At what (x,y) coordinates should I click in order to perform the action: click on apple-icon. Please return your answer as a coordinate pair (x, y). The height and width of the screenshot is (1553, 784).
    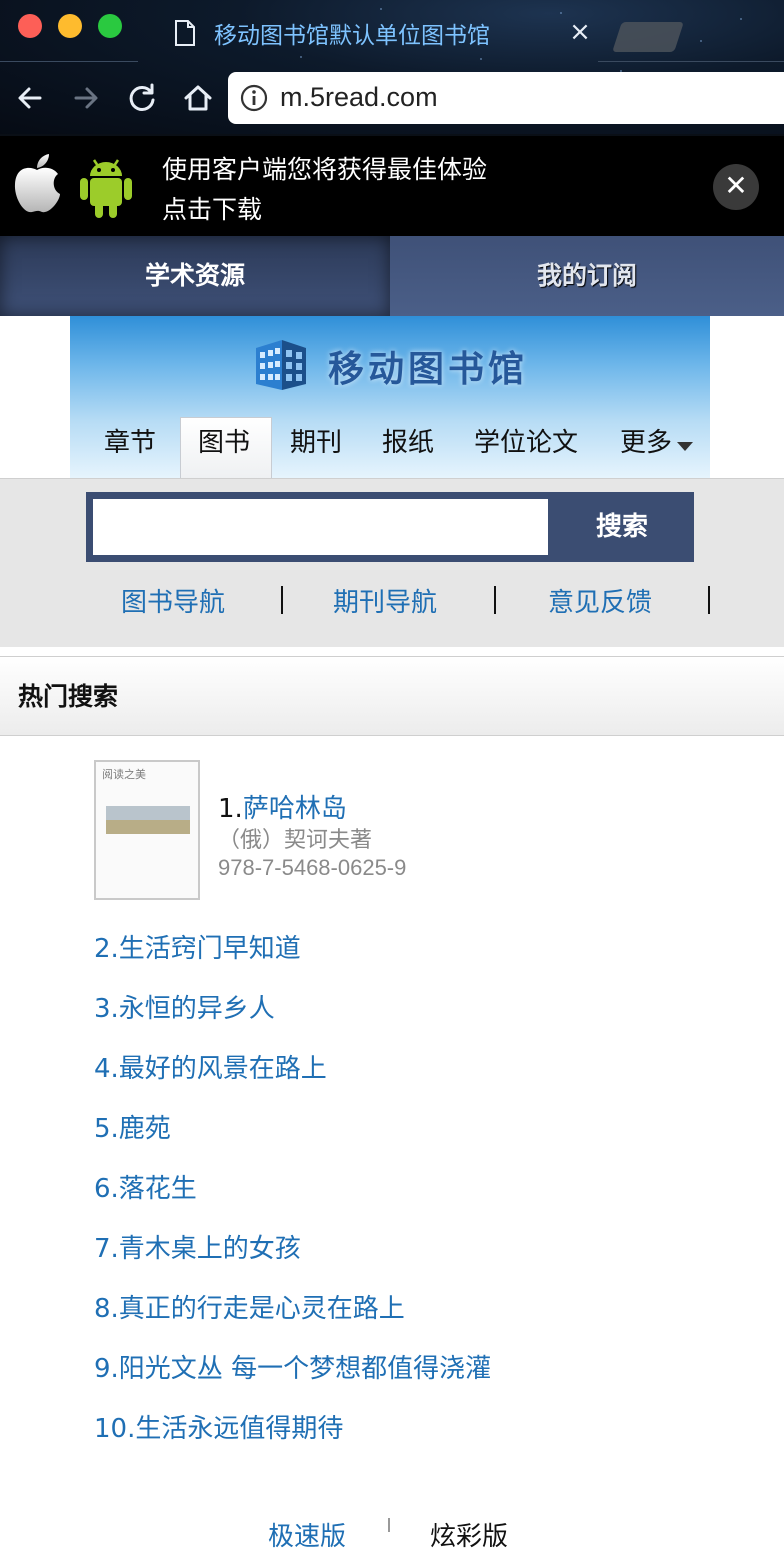
    Looking at the image, I should click on (37, 184).